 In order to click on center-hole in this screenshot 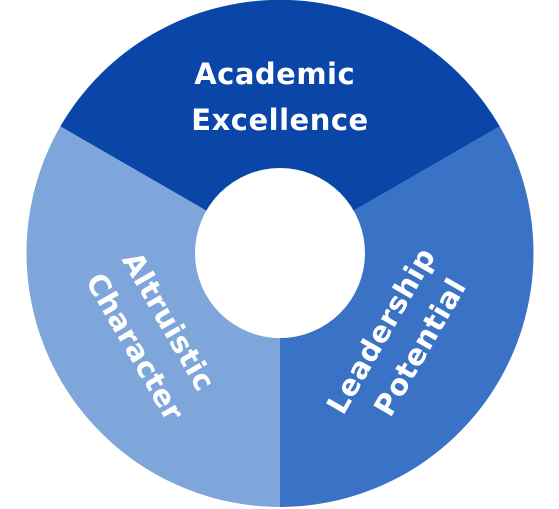, I will do `click(280, 253)`.